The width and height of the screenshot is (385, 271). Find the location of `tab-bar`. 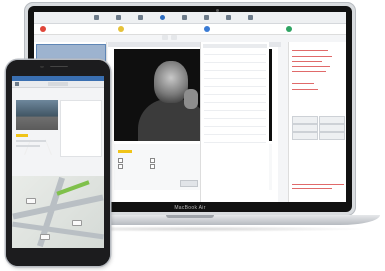

tab-bar is located at coordinates (205, 37).